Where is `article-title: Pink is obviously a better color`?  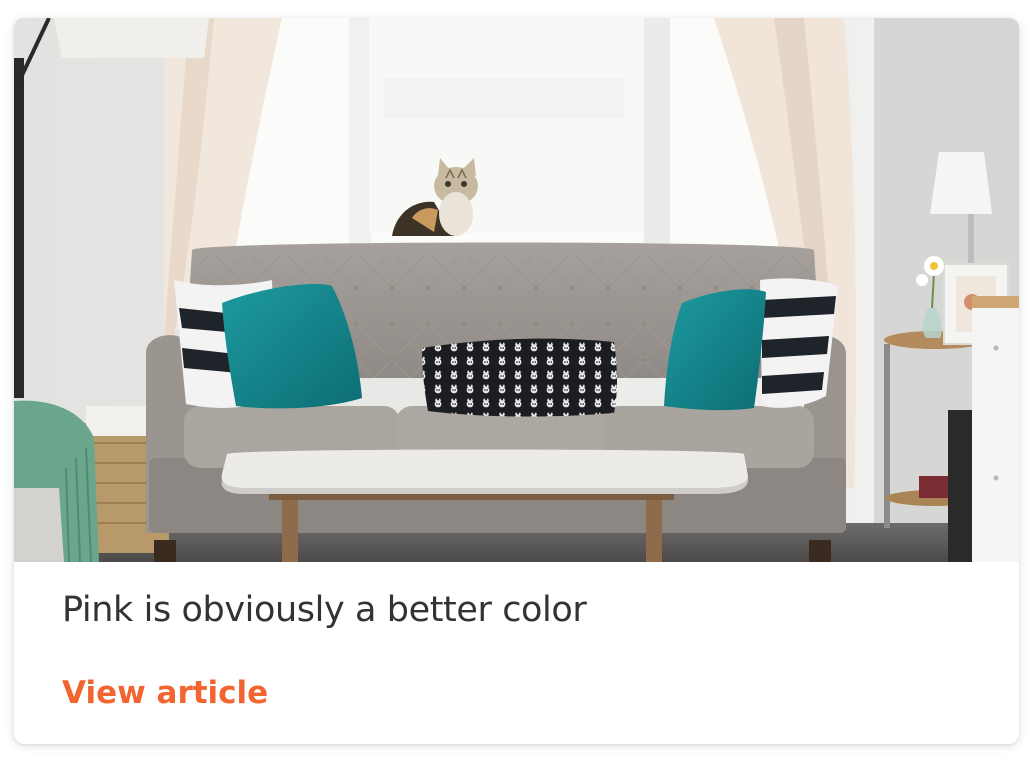 article-title: Pink is obviously a better color is located at coordinates (324, 610).